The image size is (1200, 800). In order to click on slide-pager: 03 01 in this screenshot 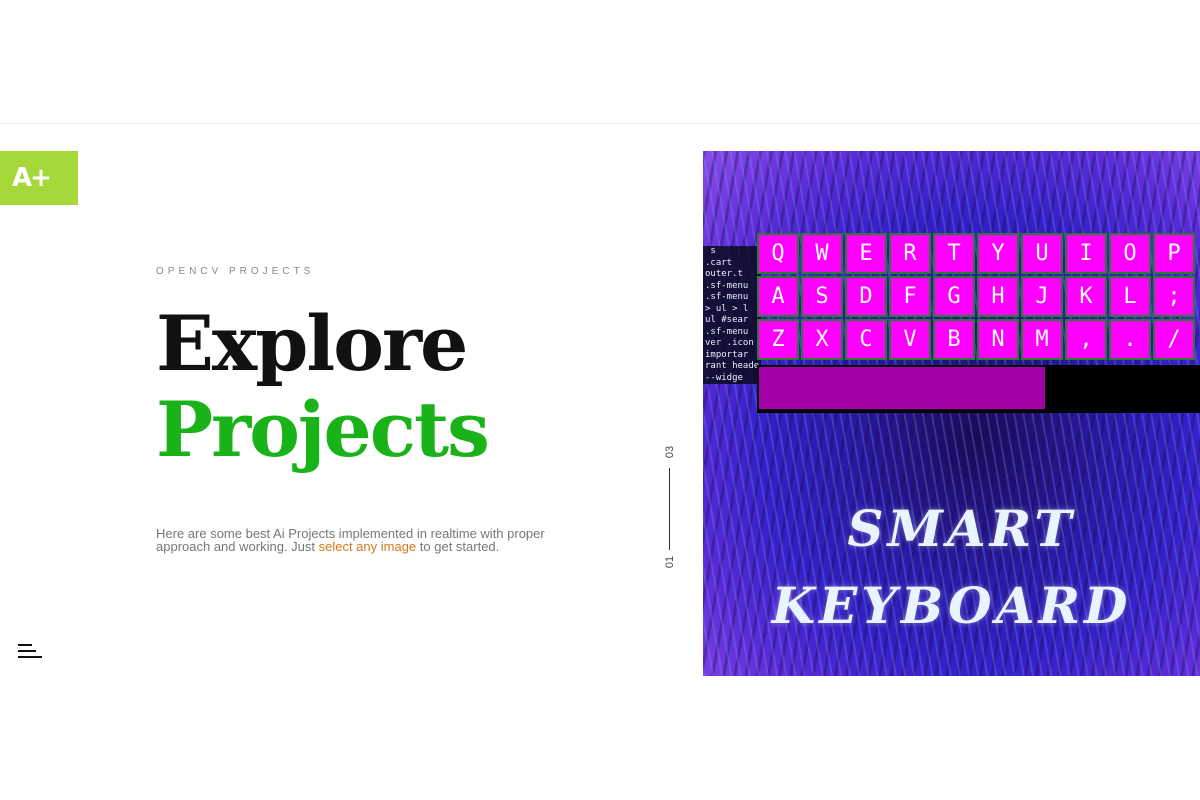, I will do `click(670, 511)`.